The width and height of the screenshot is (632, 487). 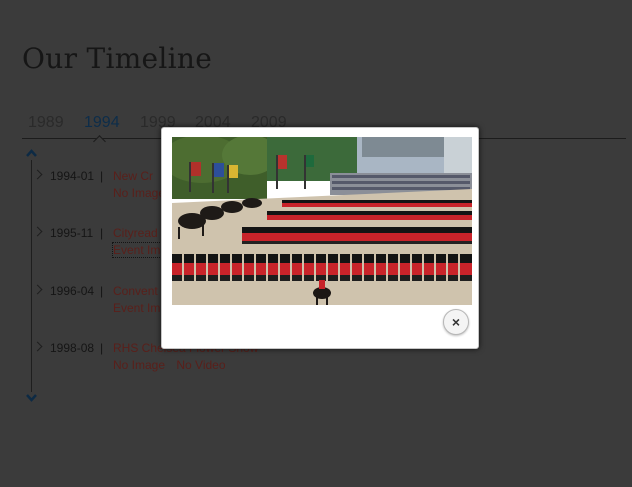 I want to click on entry-image-link: Event Im, so click(x=136, y=308).